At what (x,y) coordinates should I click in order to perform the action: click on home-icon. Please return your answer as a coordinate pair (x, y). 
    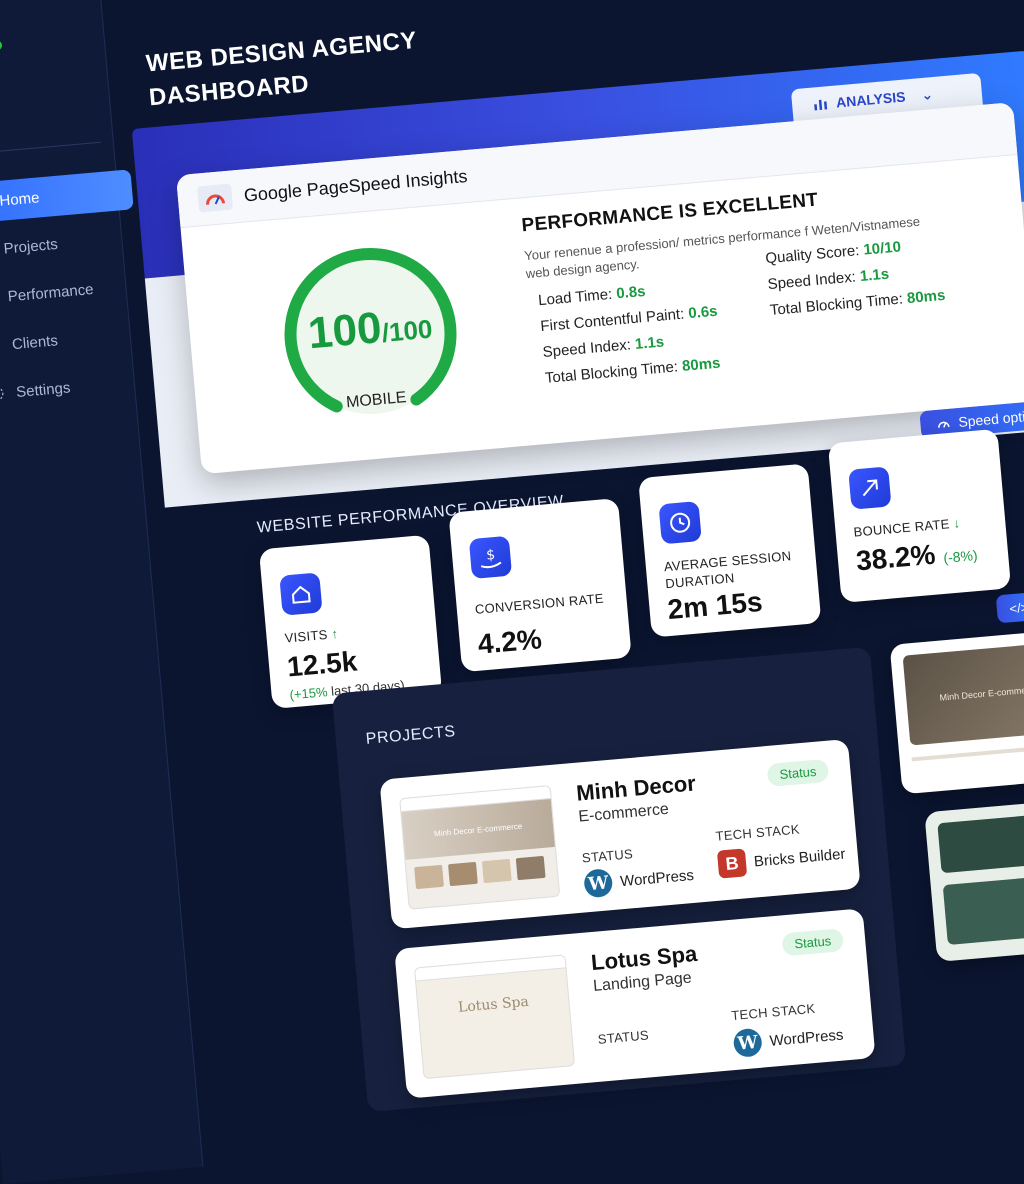
    Looking at the image, I should click on (301, 594).